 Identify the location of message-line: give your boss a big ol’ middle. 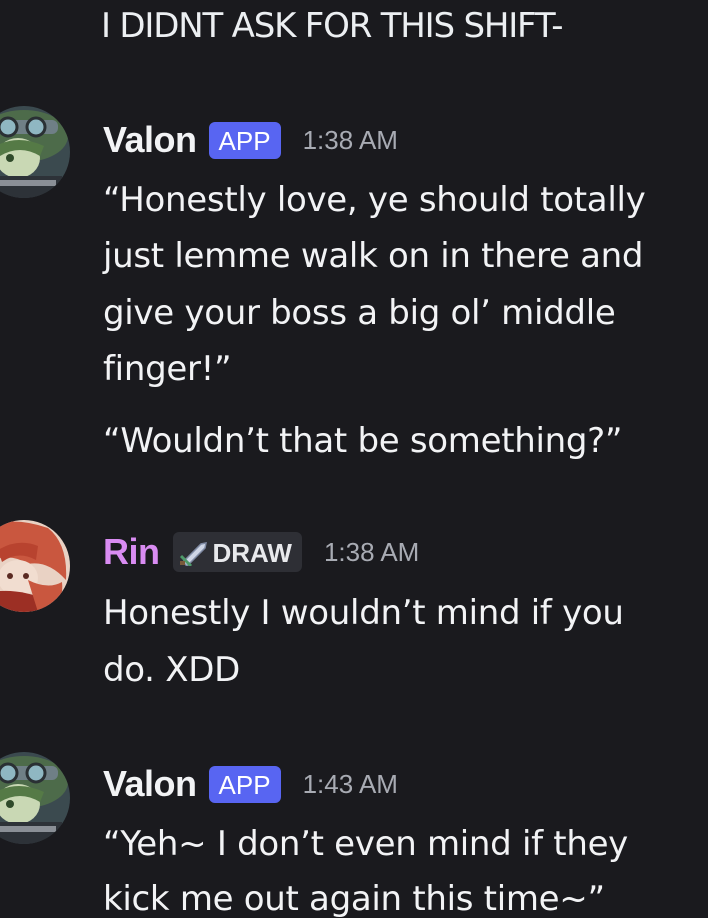
(359, 313).